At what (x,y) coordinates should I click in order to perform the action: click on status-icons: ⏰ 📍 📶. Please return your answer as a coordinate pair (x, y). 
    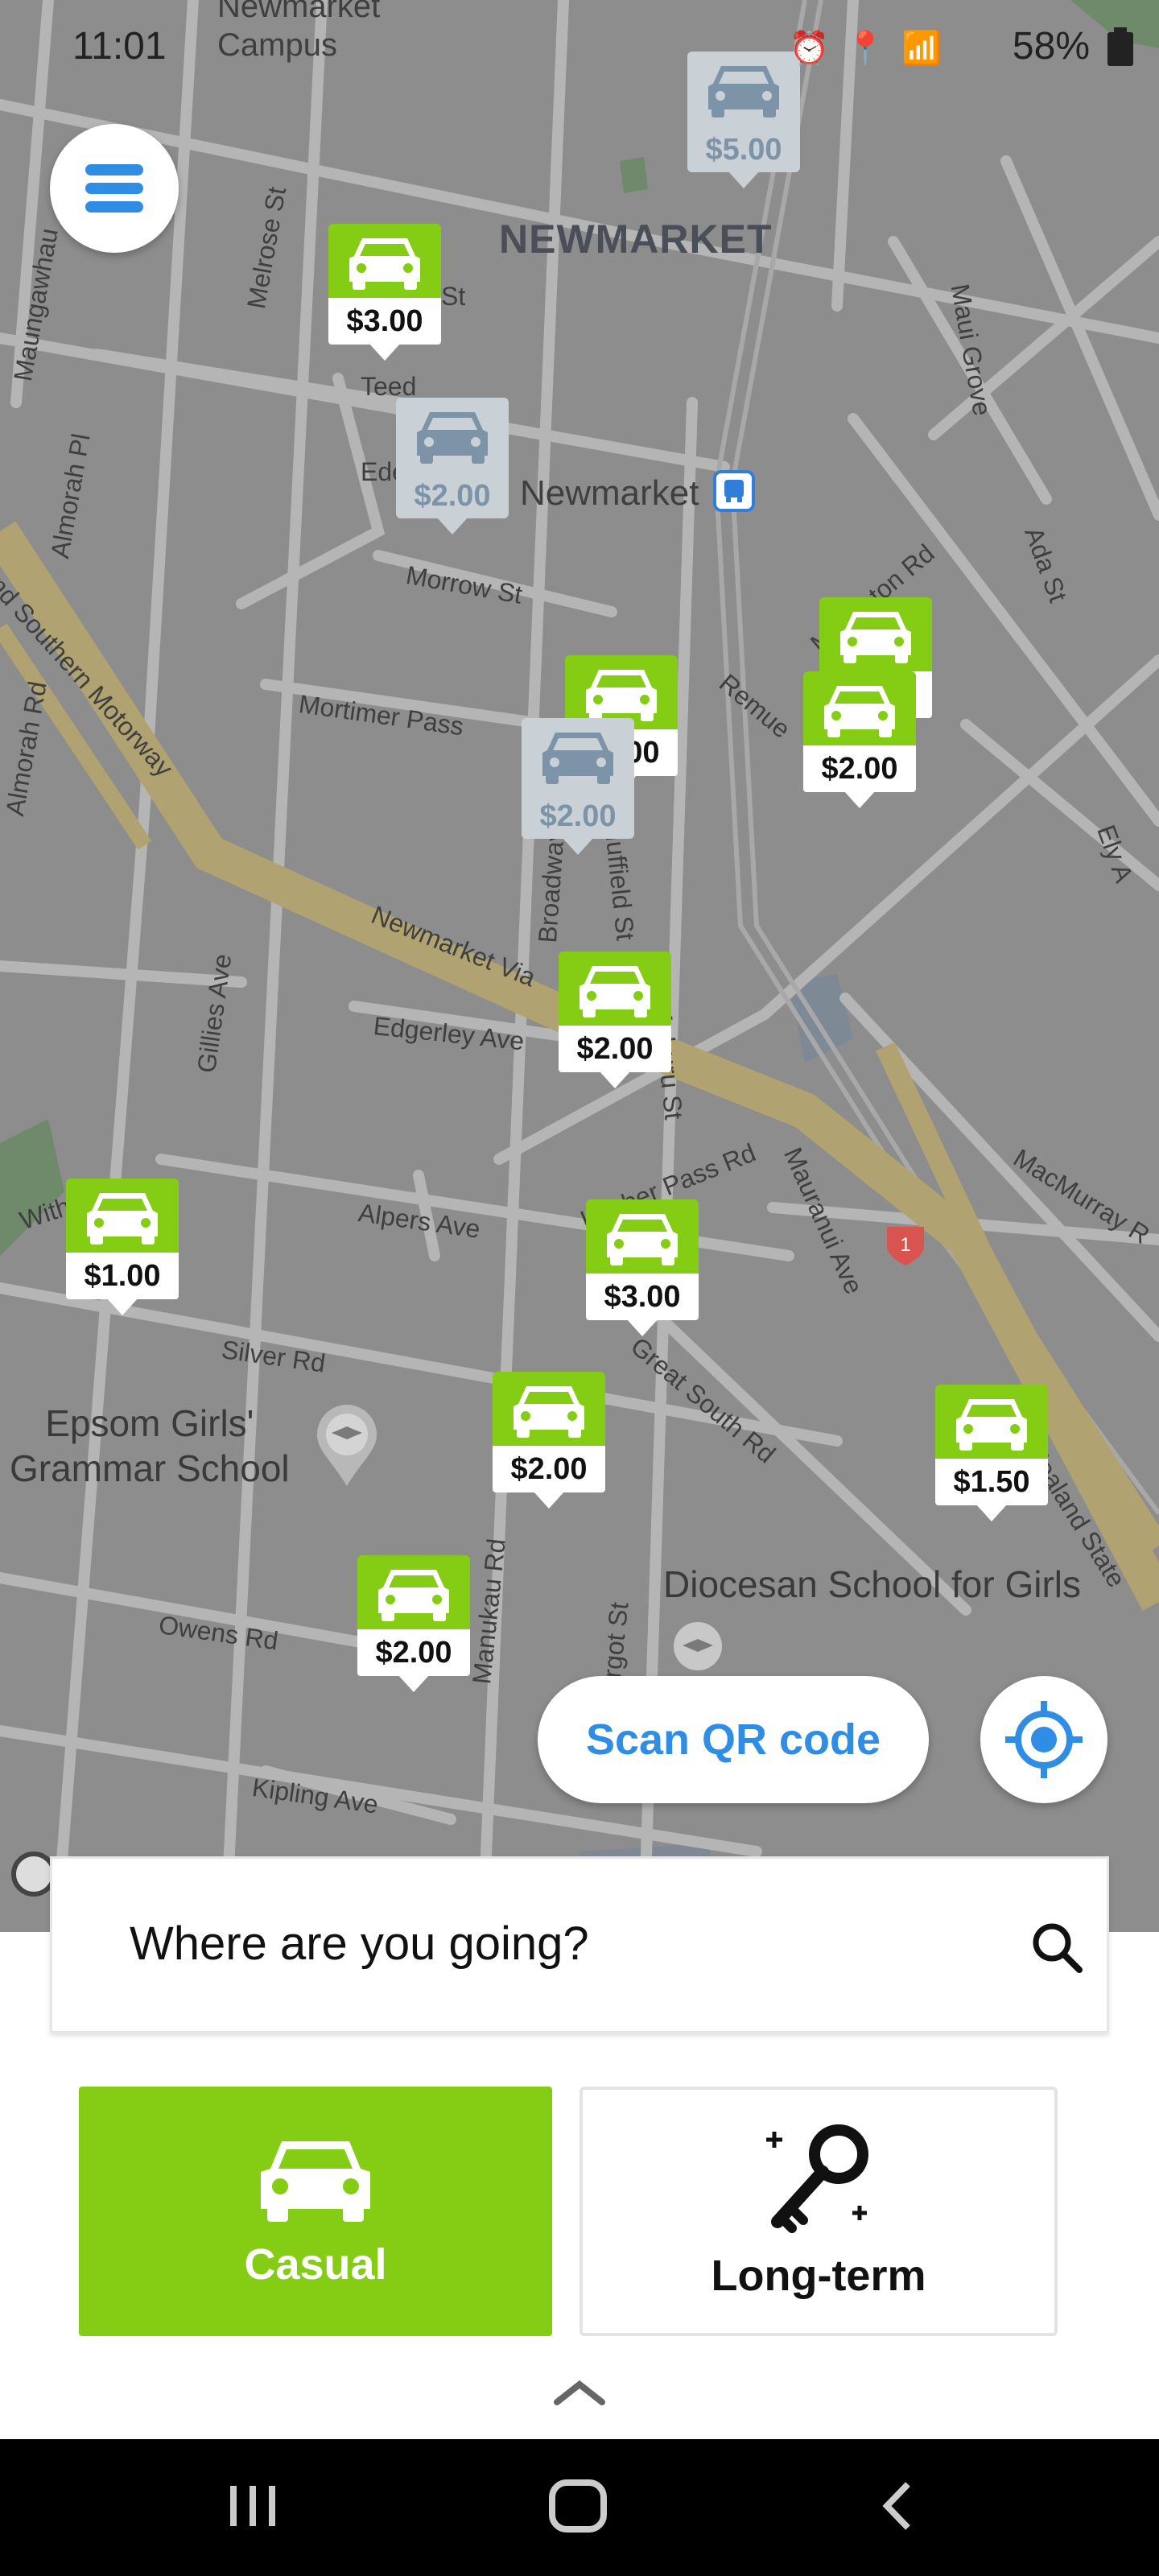
    Looking at the image, I should click on (866, 48).